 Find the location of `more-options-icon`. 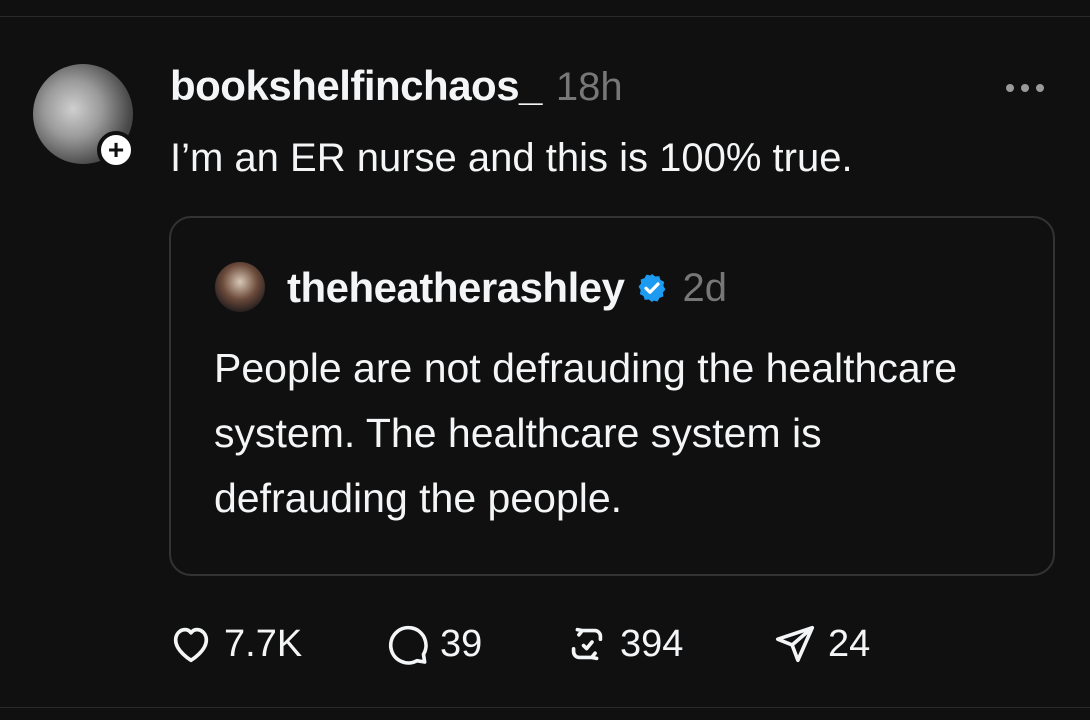

more-options-icon is located at coordinates (1025, 88).